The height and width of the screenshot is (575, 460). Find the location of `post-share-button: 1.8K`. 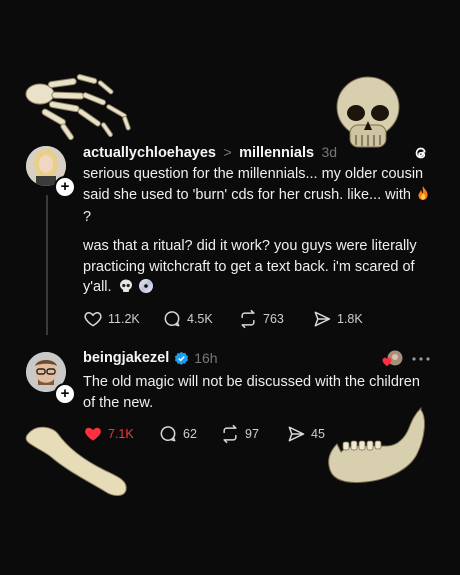

post-share-button: 1.8K is located at coordinates (337, 319).